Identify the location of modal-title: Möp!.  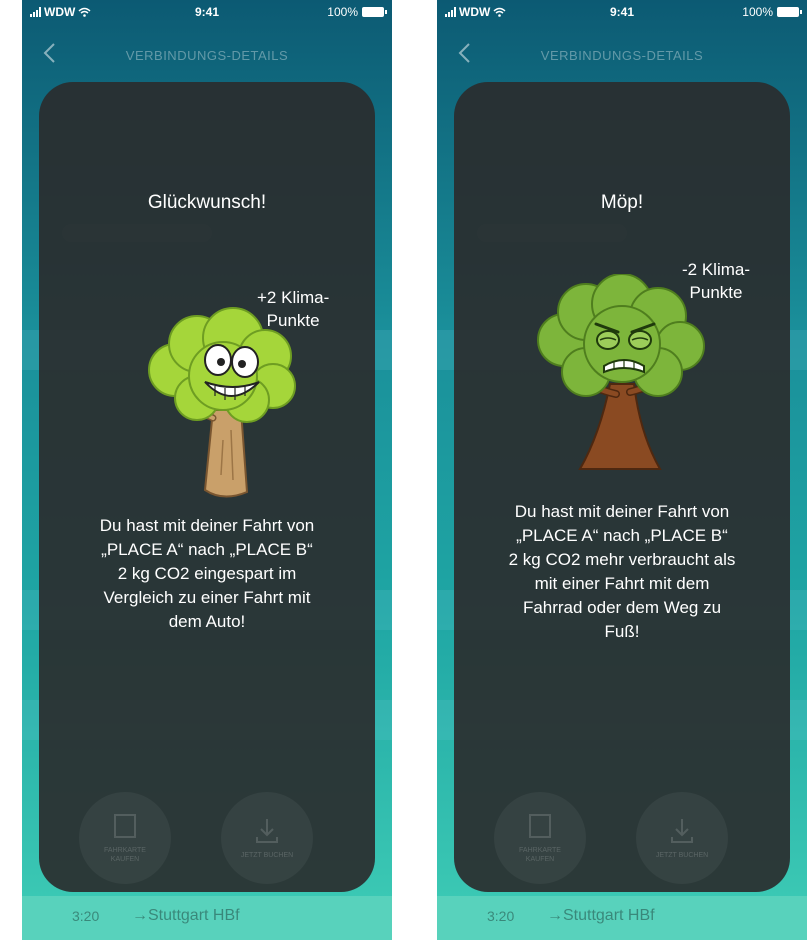
(622, 202).